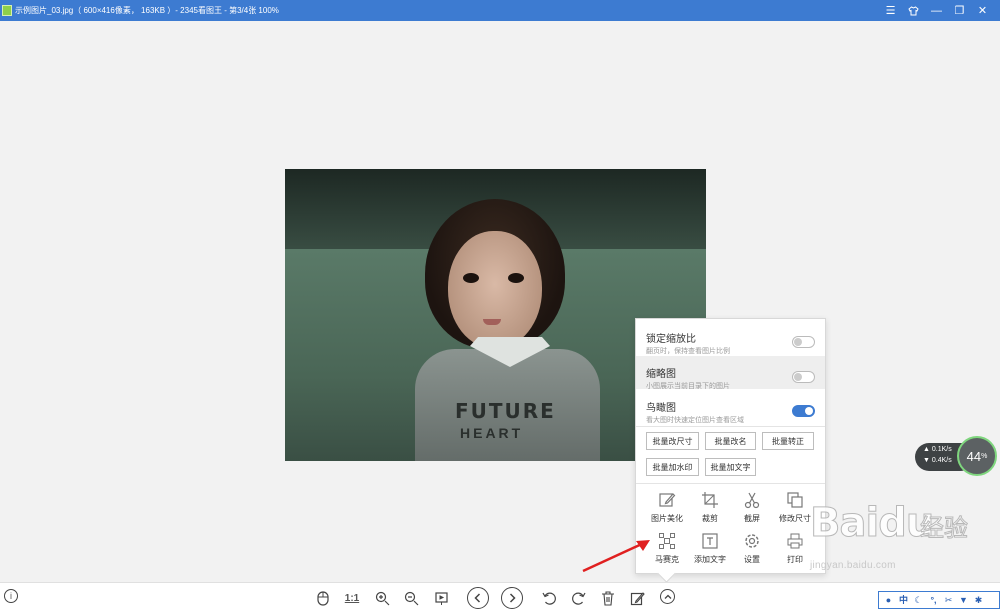 The image size is (1000, 612). What do you see at coordinates (918, 600) in the screenshot?
I see `moon-icon: ☾` at bounding box center [918, 600].